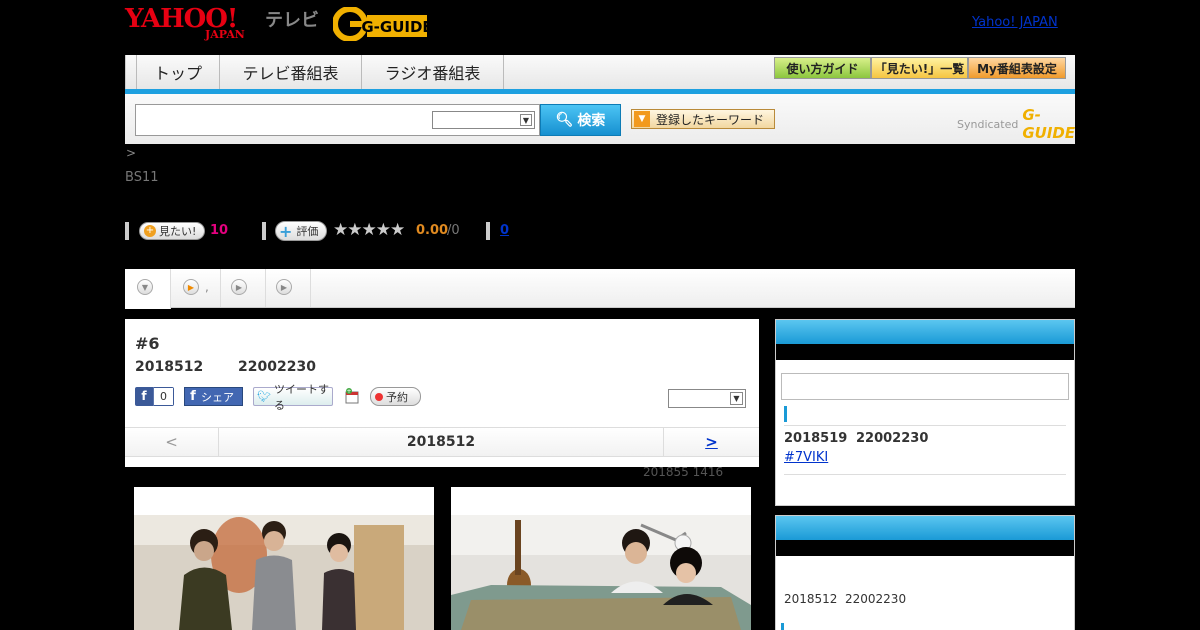  Describe the element at coordinates (185, 24) in the screenshot. I see `yahoo-japan-logo: YAHOO! JAPAN` at that location.